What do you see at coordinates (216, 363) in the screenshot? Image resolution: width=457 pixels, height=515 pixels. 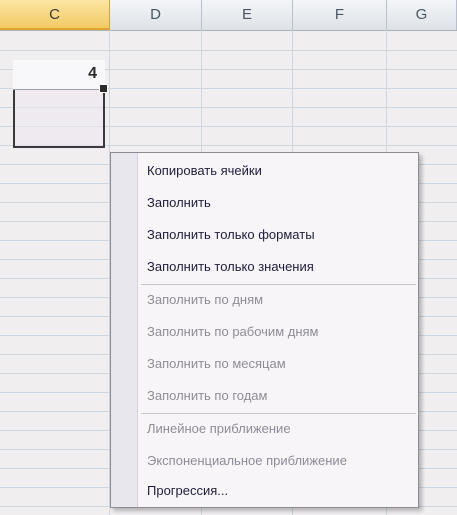 I see `menu-item-fill-months: Заполнить по месяцам` at bounding box center [216, 363].